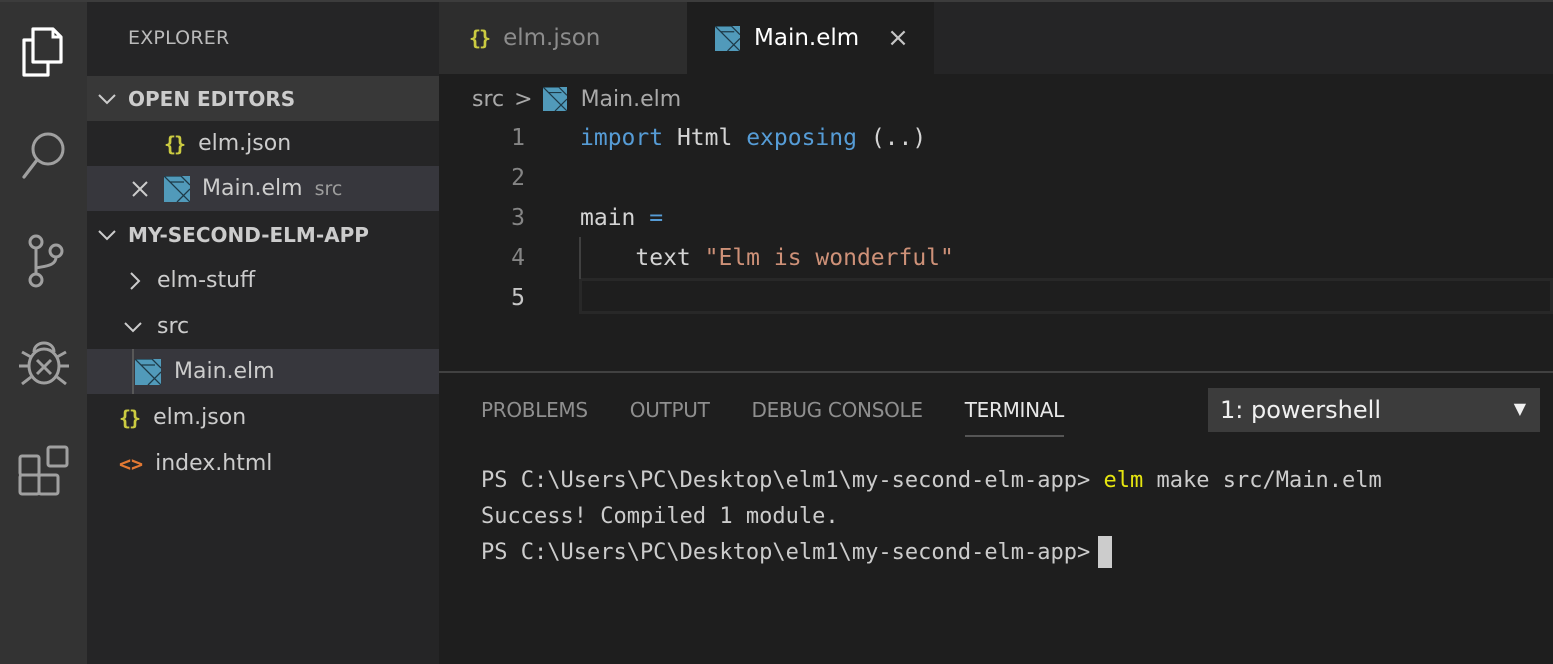 The height and width of the screenshot is (664, 1553). I want to click on activity-extensions, so click(43, 469).